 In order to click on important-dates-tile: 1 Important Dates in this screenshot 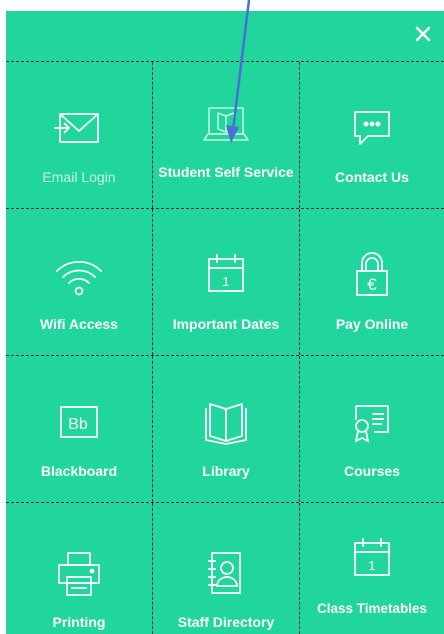, I will do `click(226, 282)`.